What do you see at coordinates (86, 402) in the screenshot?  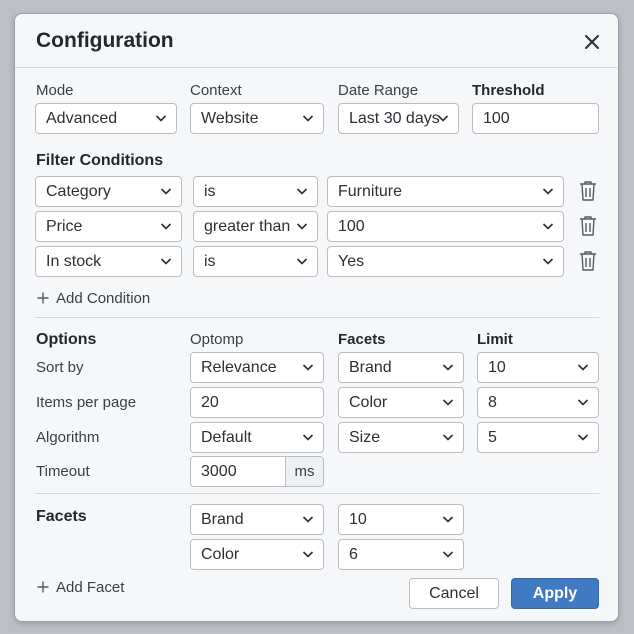 I see `items-per-page-label: Items per page` at bounding box center [86, 402].